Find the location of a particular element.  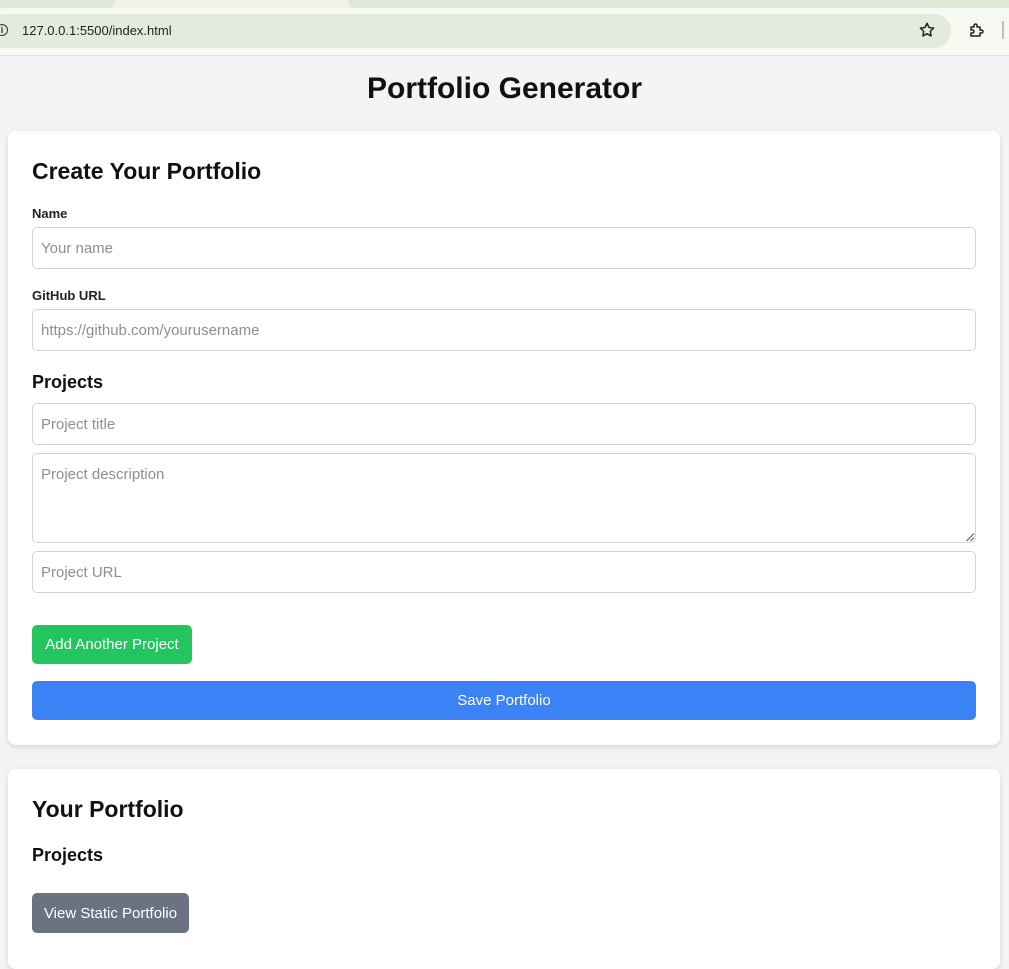

project-title-input is located at coordinates (504, 424).